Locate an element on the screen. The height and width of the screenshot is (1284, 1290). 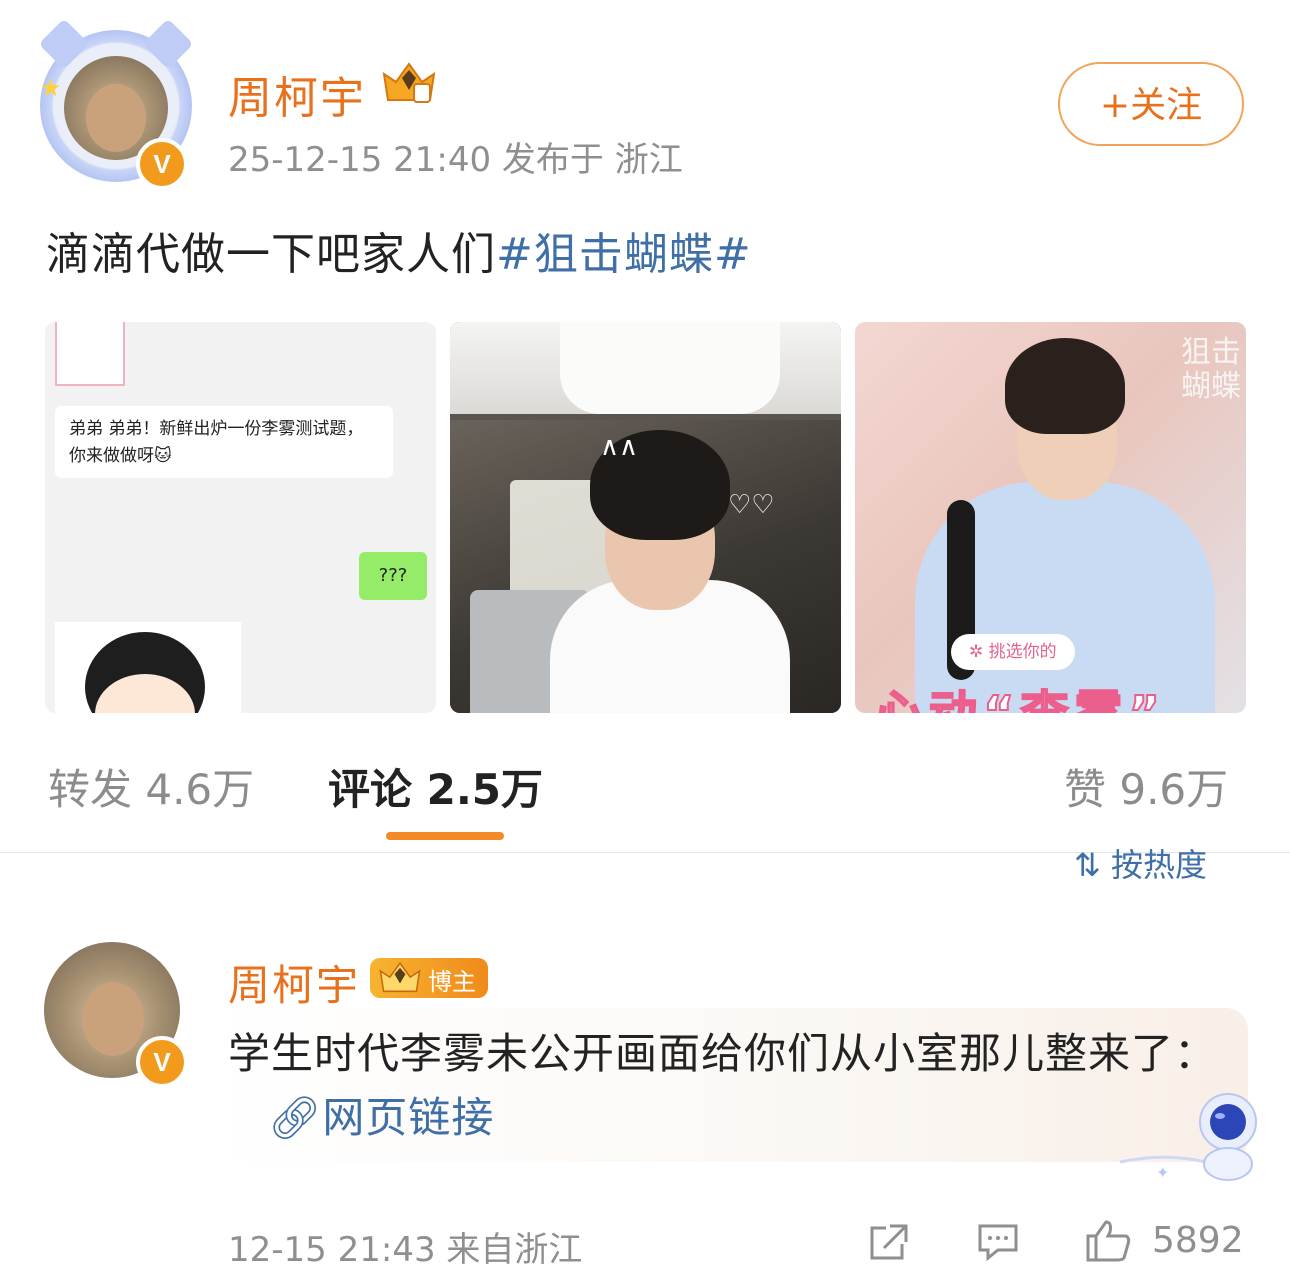
comment-meta: 12-15 21:43 来自浙江 is located at coordinates (405, 1250).